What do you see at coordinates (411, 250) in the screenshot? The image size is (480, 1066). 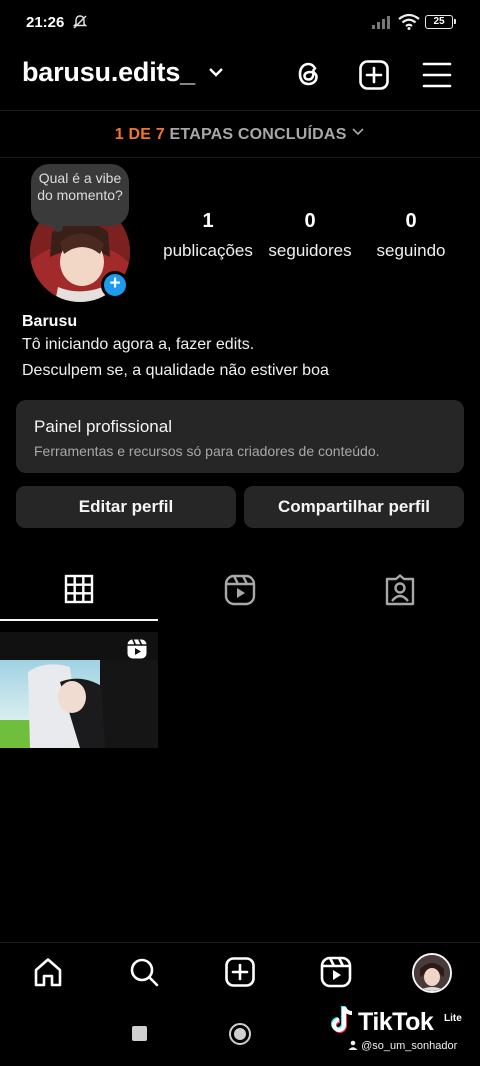 I see `stat-label: seguindo` at bounding box center [411, 250].